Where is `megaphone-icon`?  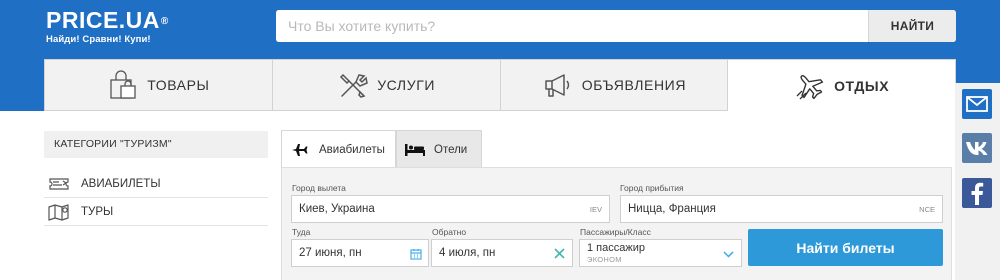
megaphone-icon is located at coordinates (558, 85).